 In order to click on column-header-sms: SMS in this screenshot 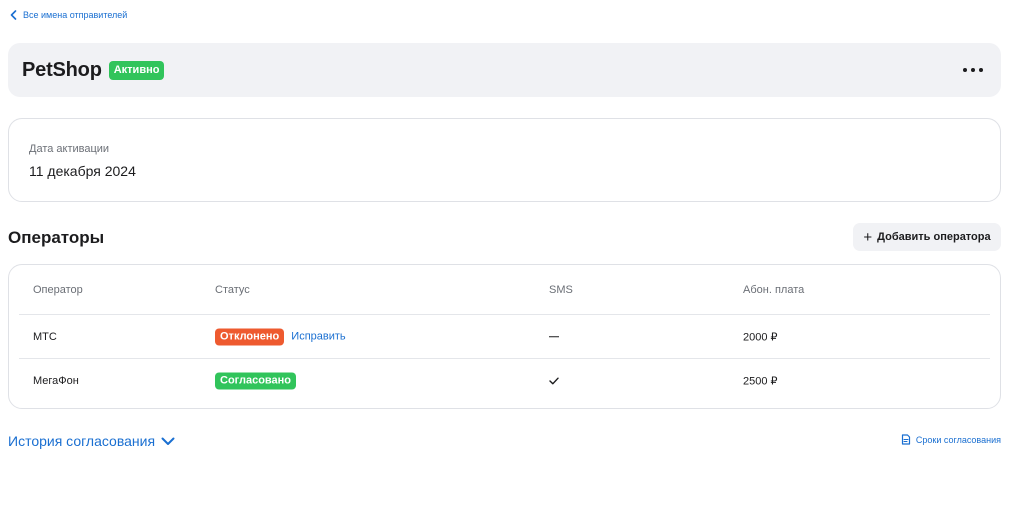, I will do `click(561, 289)`.